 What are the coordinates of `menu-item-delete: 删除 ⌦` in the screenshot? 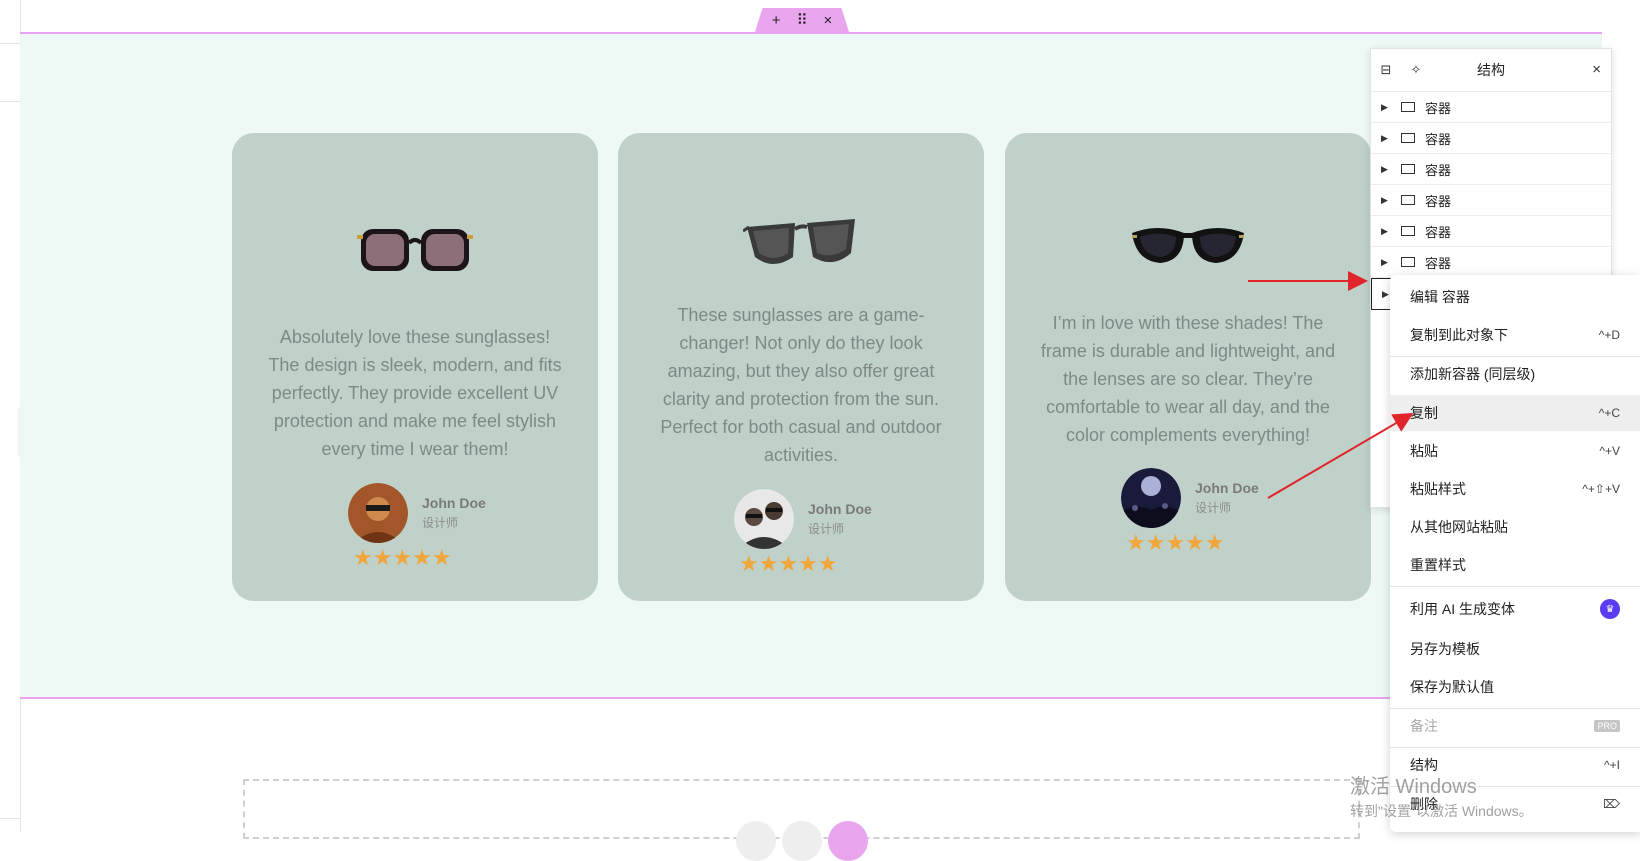 It's located at (1515, 804).